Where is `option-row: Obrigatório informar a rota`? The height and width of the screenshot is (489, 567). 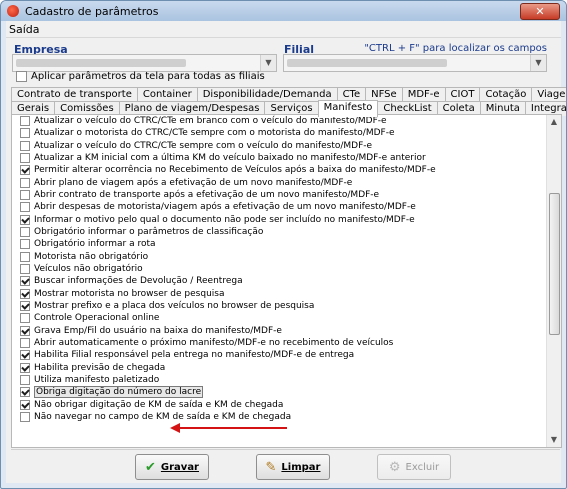
option-row: Obrigatório informar a rota is located at coordinates (280, 244).